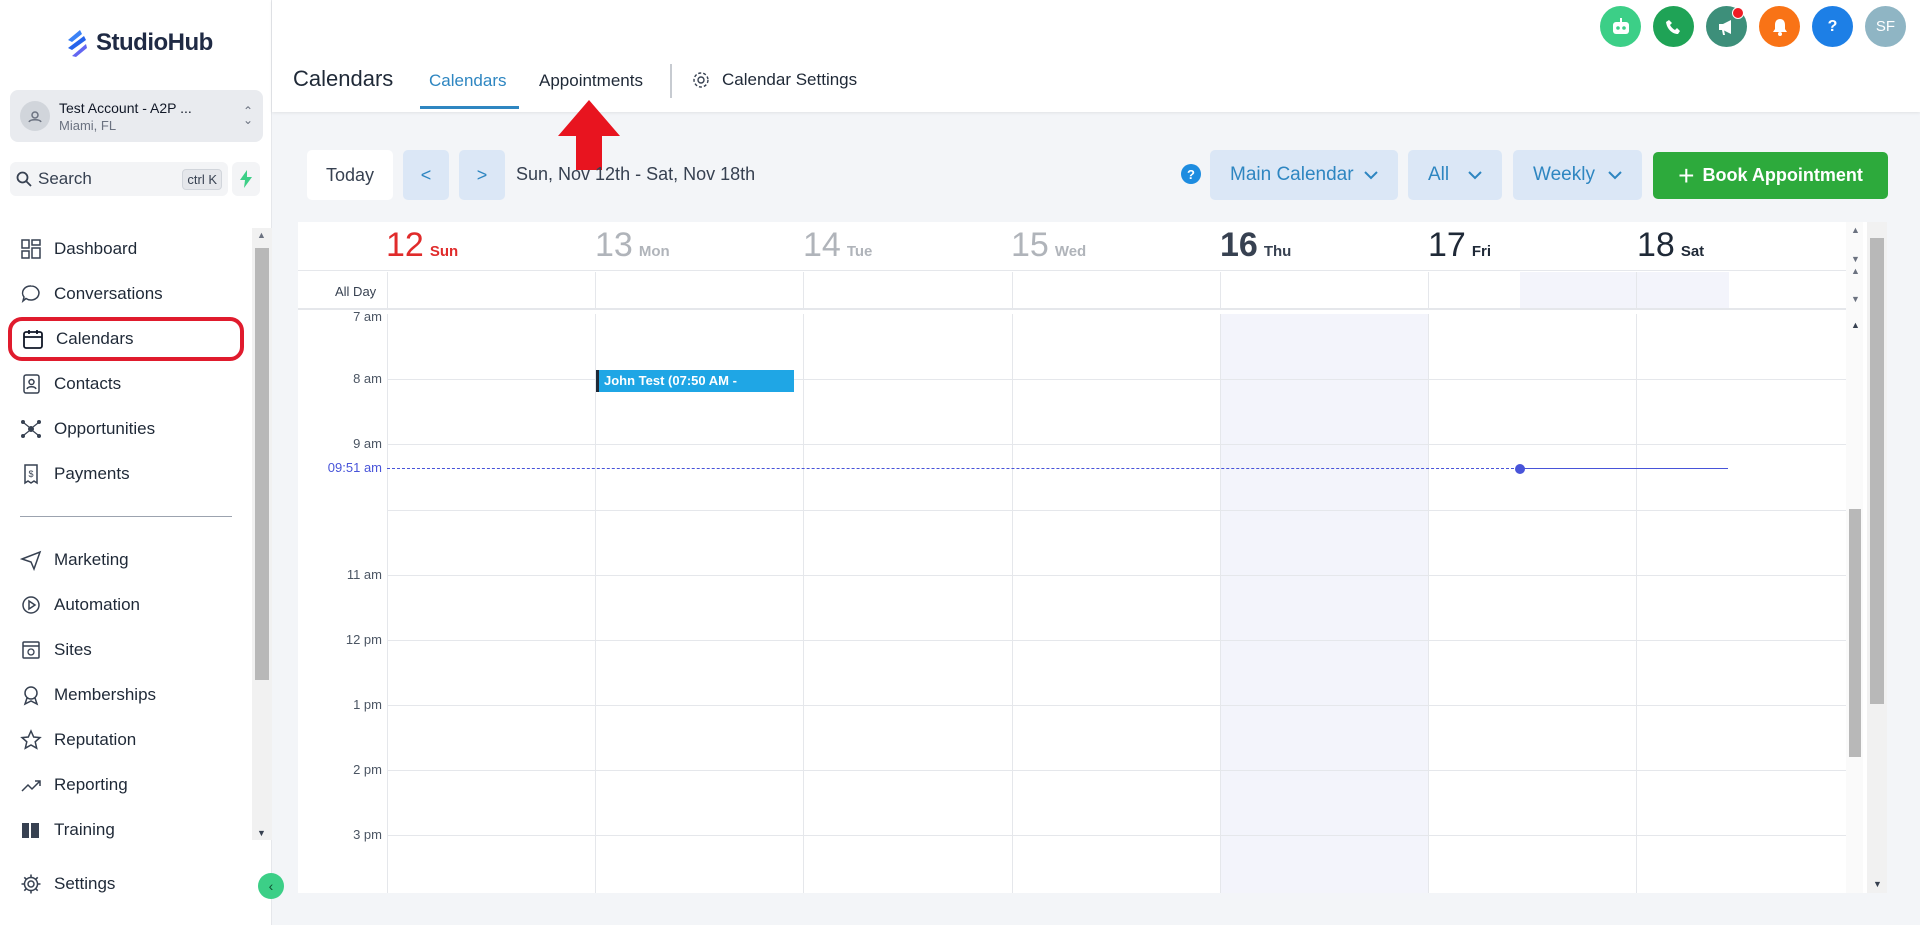  Describe the element at coordinates (31, 384) in the screenshot. I see `contacts-icon` at that location.